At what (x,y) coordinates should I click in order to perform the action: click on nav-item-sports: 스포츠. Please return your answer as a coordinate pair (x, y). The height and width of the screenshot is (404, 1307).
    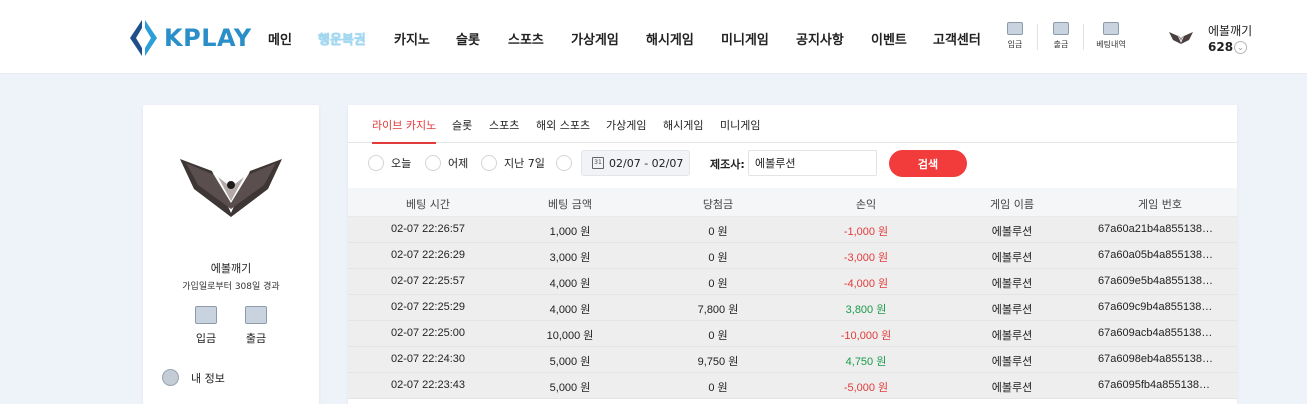
    Looking at the image, I should click on (526, 38).